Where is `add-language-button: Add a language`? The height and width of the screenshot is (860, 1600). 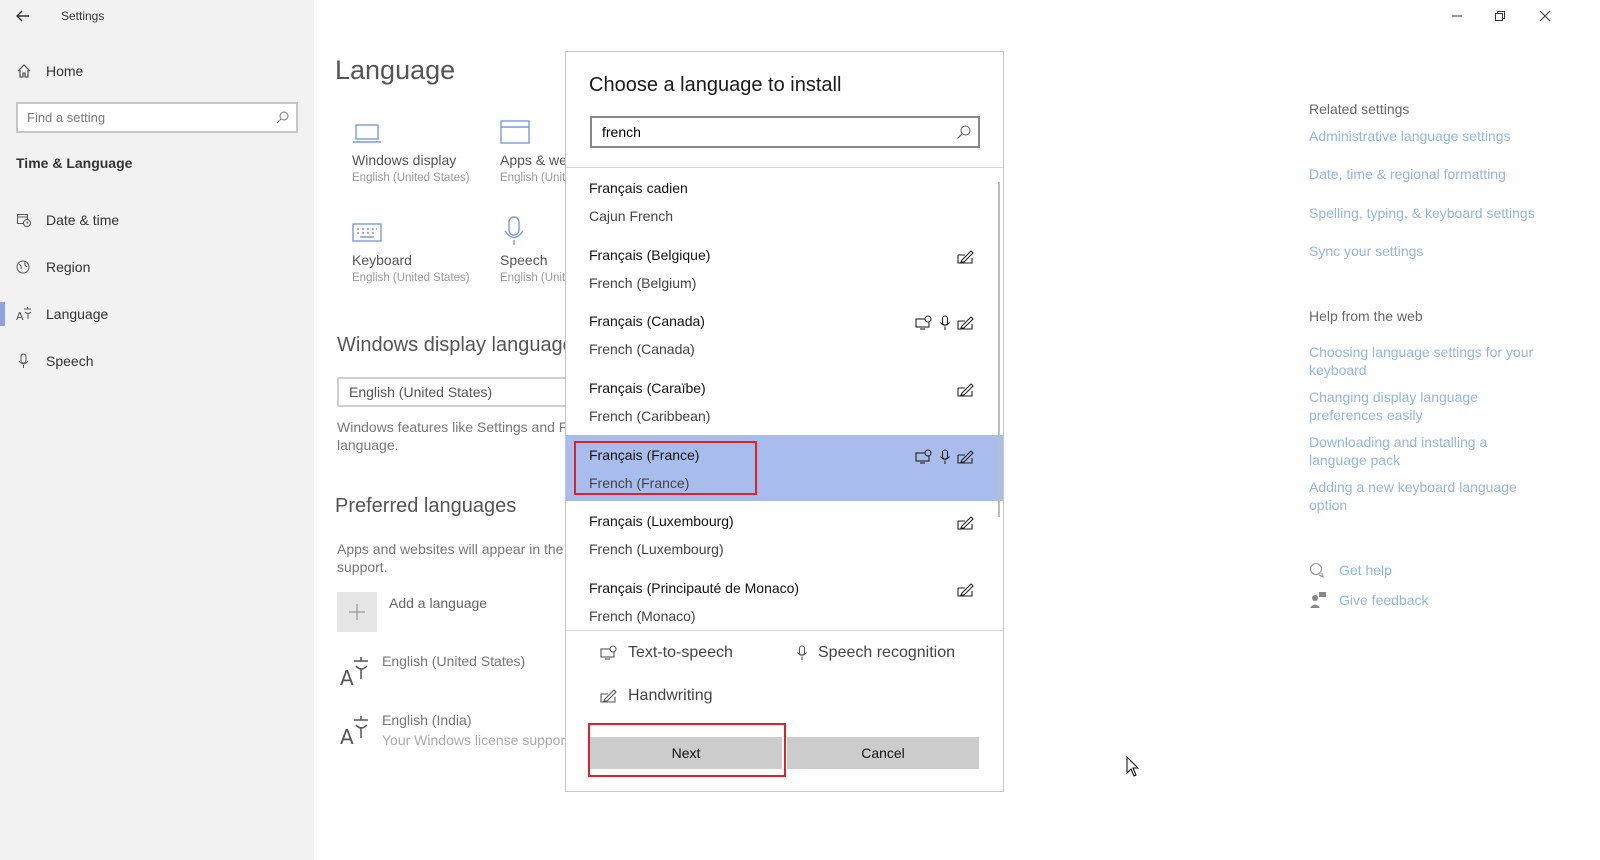
add-language-button: Add a language is located at coordinates (412, 612).